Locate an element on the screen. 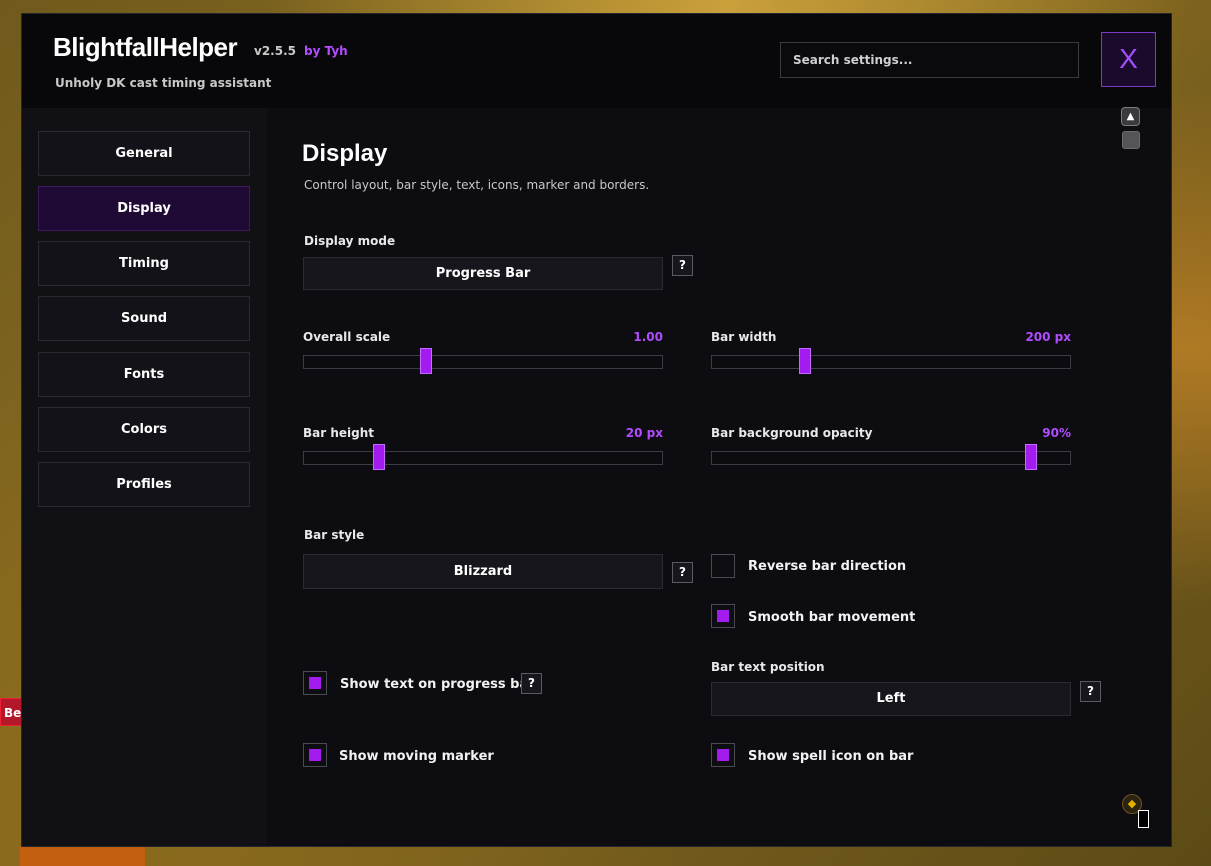  bar-style-help-button: ? is located at coordinates (682, 572).